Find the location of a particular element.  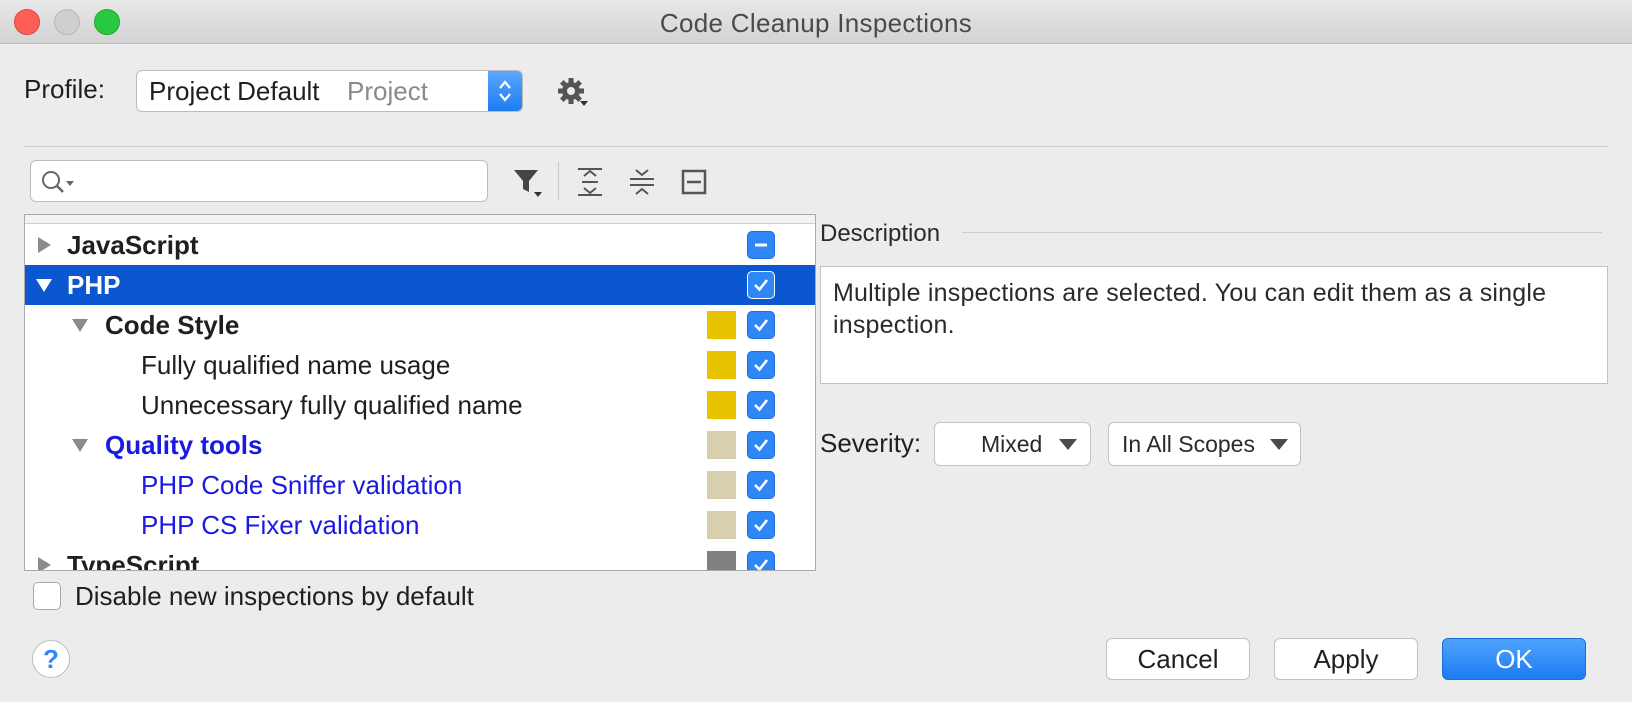

description-label: Description is located at coordinates (880, 233).